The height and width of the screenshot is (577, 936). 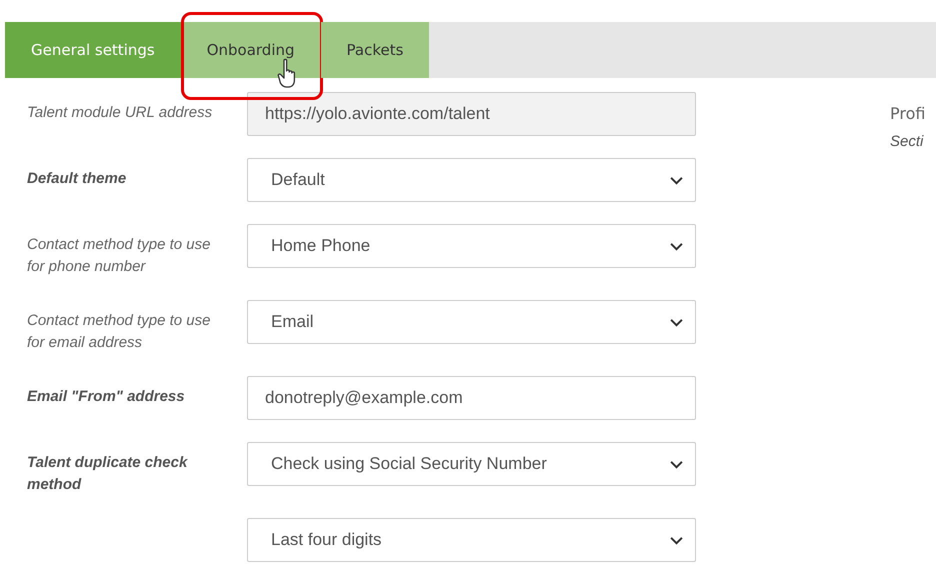 What do you see at coordinates (471, 398) in the screenshot?
I see `input-field: donotreply@example.com` at bounding box center [471, 398].